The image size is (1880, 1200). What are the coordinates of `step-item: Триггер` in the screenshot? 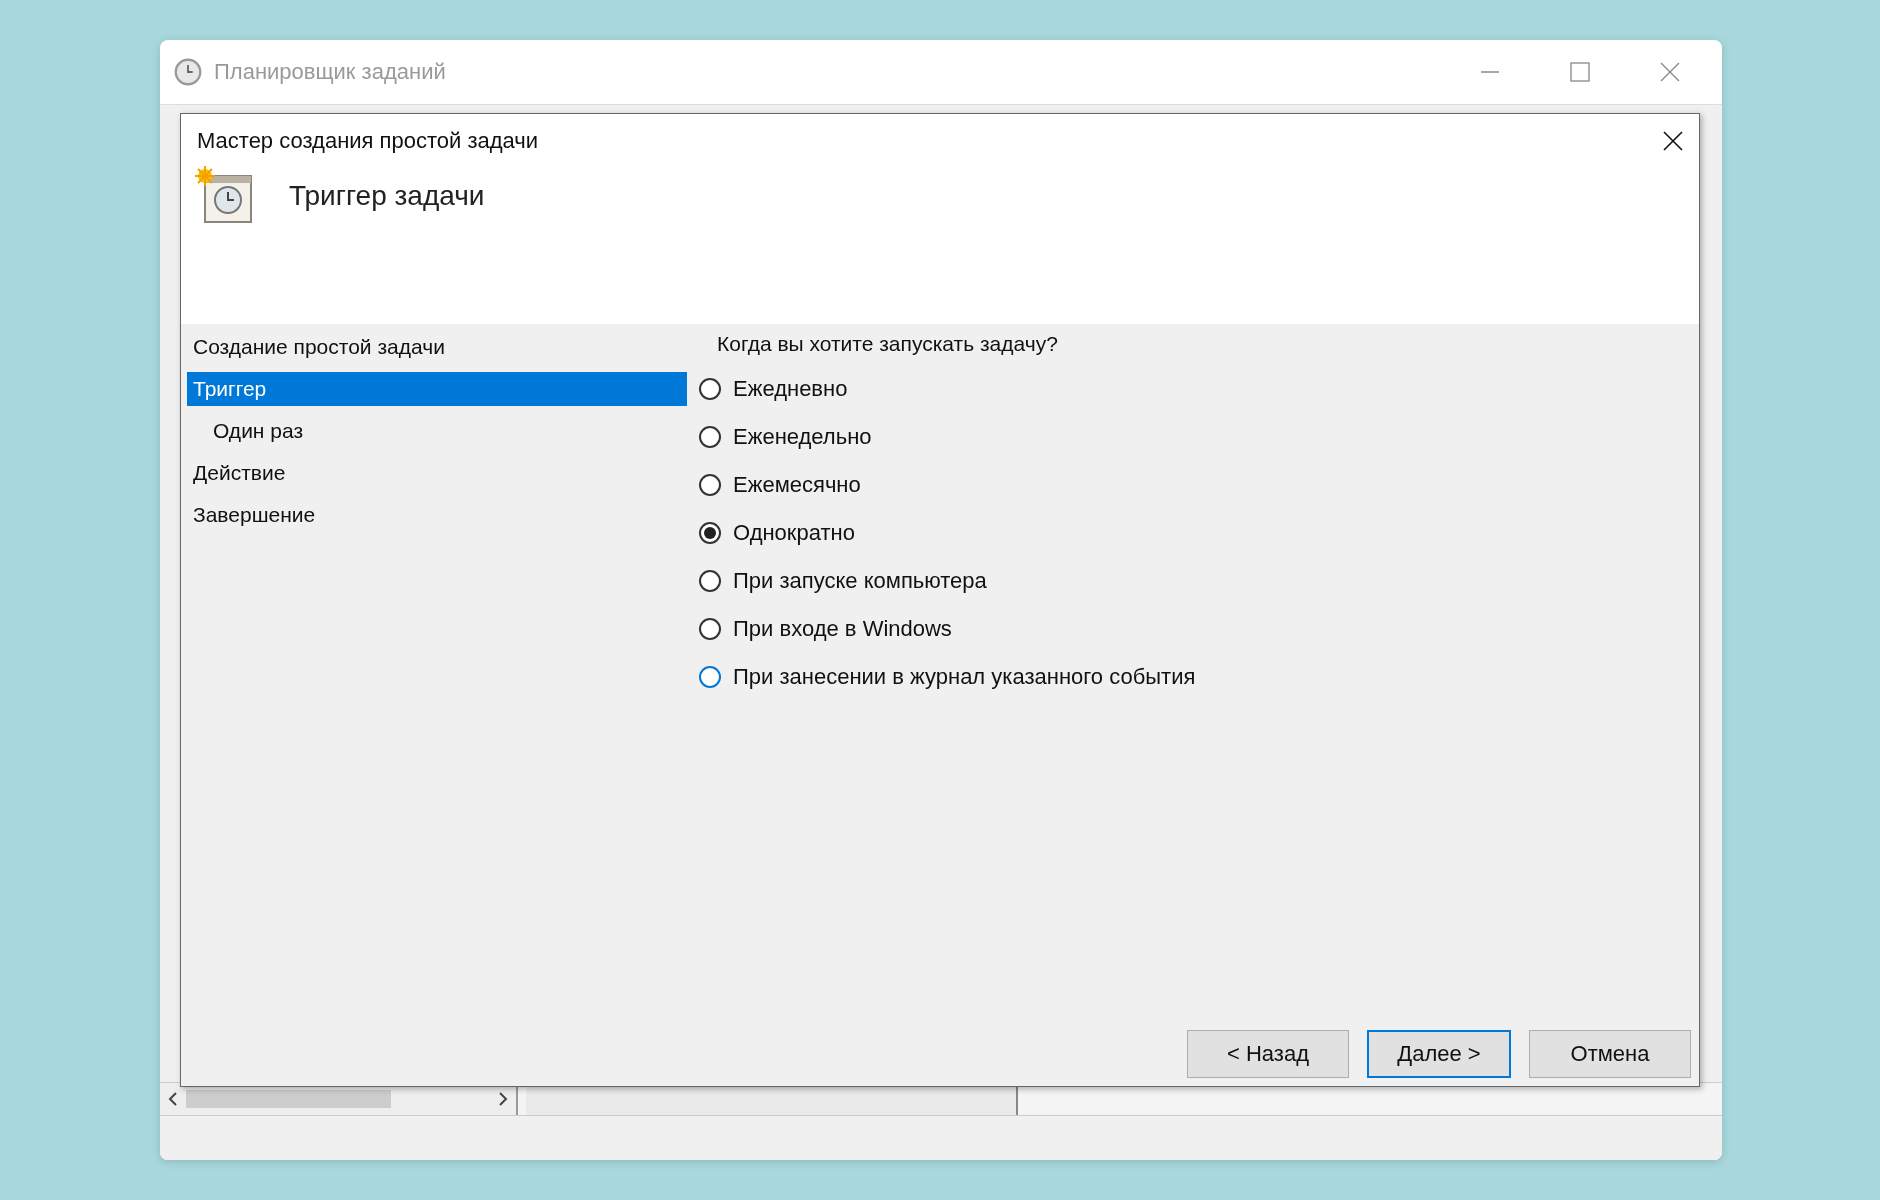 It's located at (437, 389).